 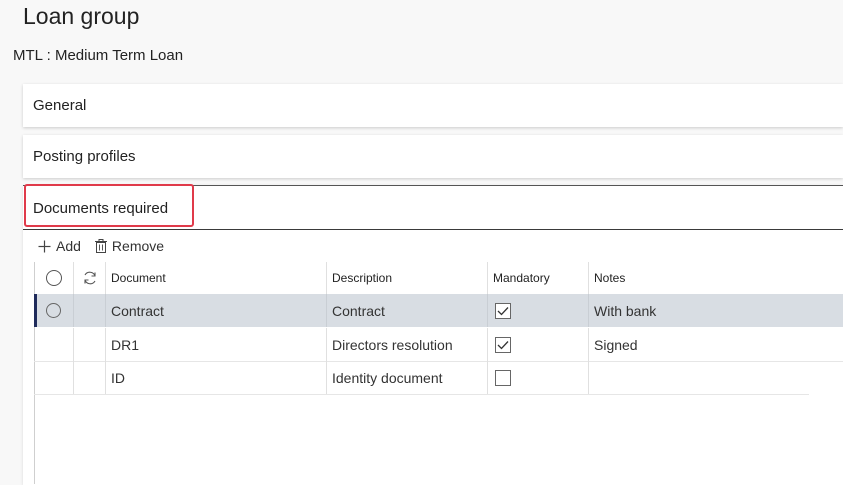 I want to click on plus-icon, so click(x=44, y=246).